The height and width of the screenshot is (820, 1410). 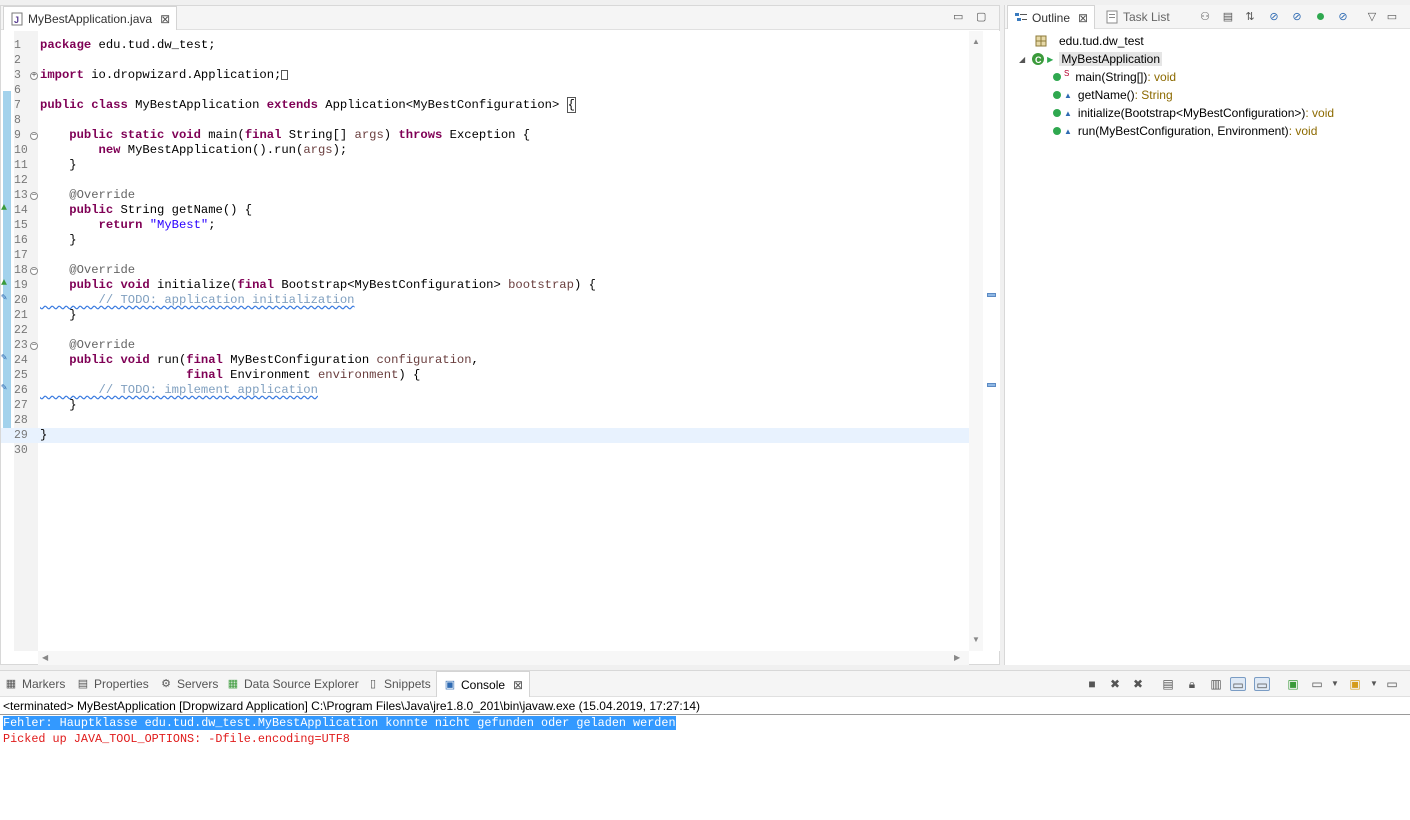 I want to click on outline-method-main: S main(String[]) : void, so click(x=1114, y=77).